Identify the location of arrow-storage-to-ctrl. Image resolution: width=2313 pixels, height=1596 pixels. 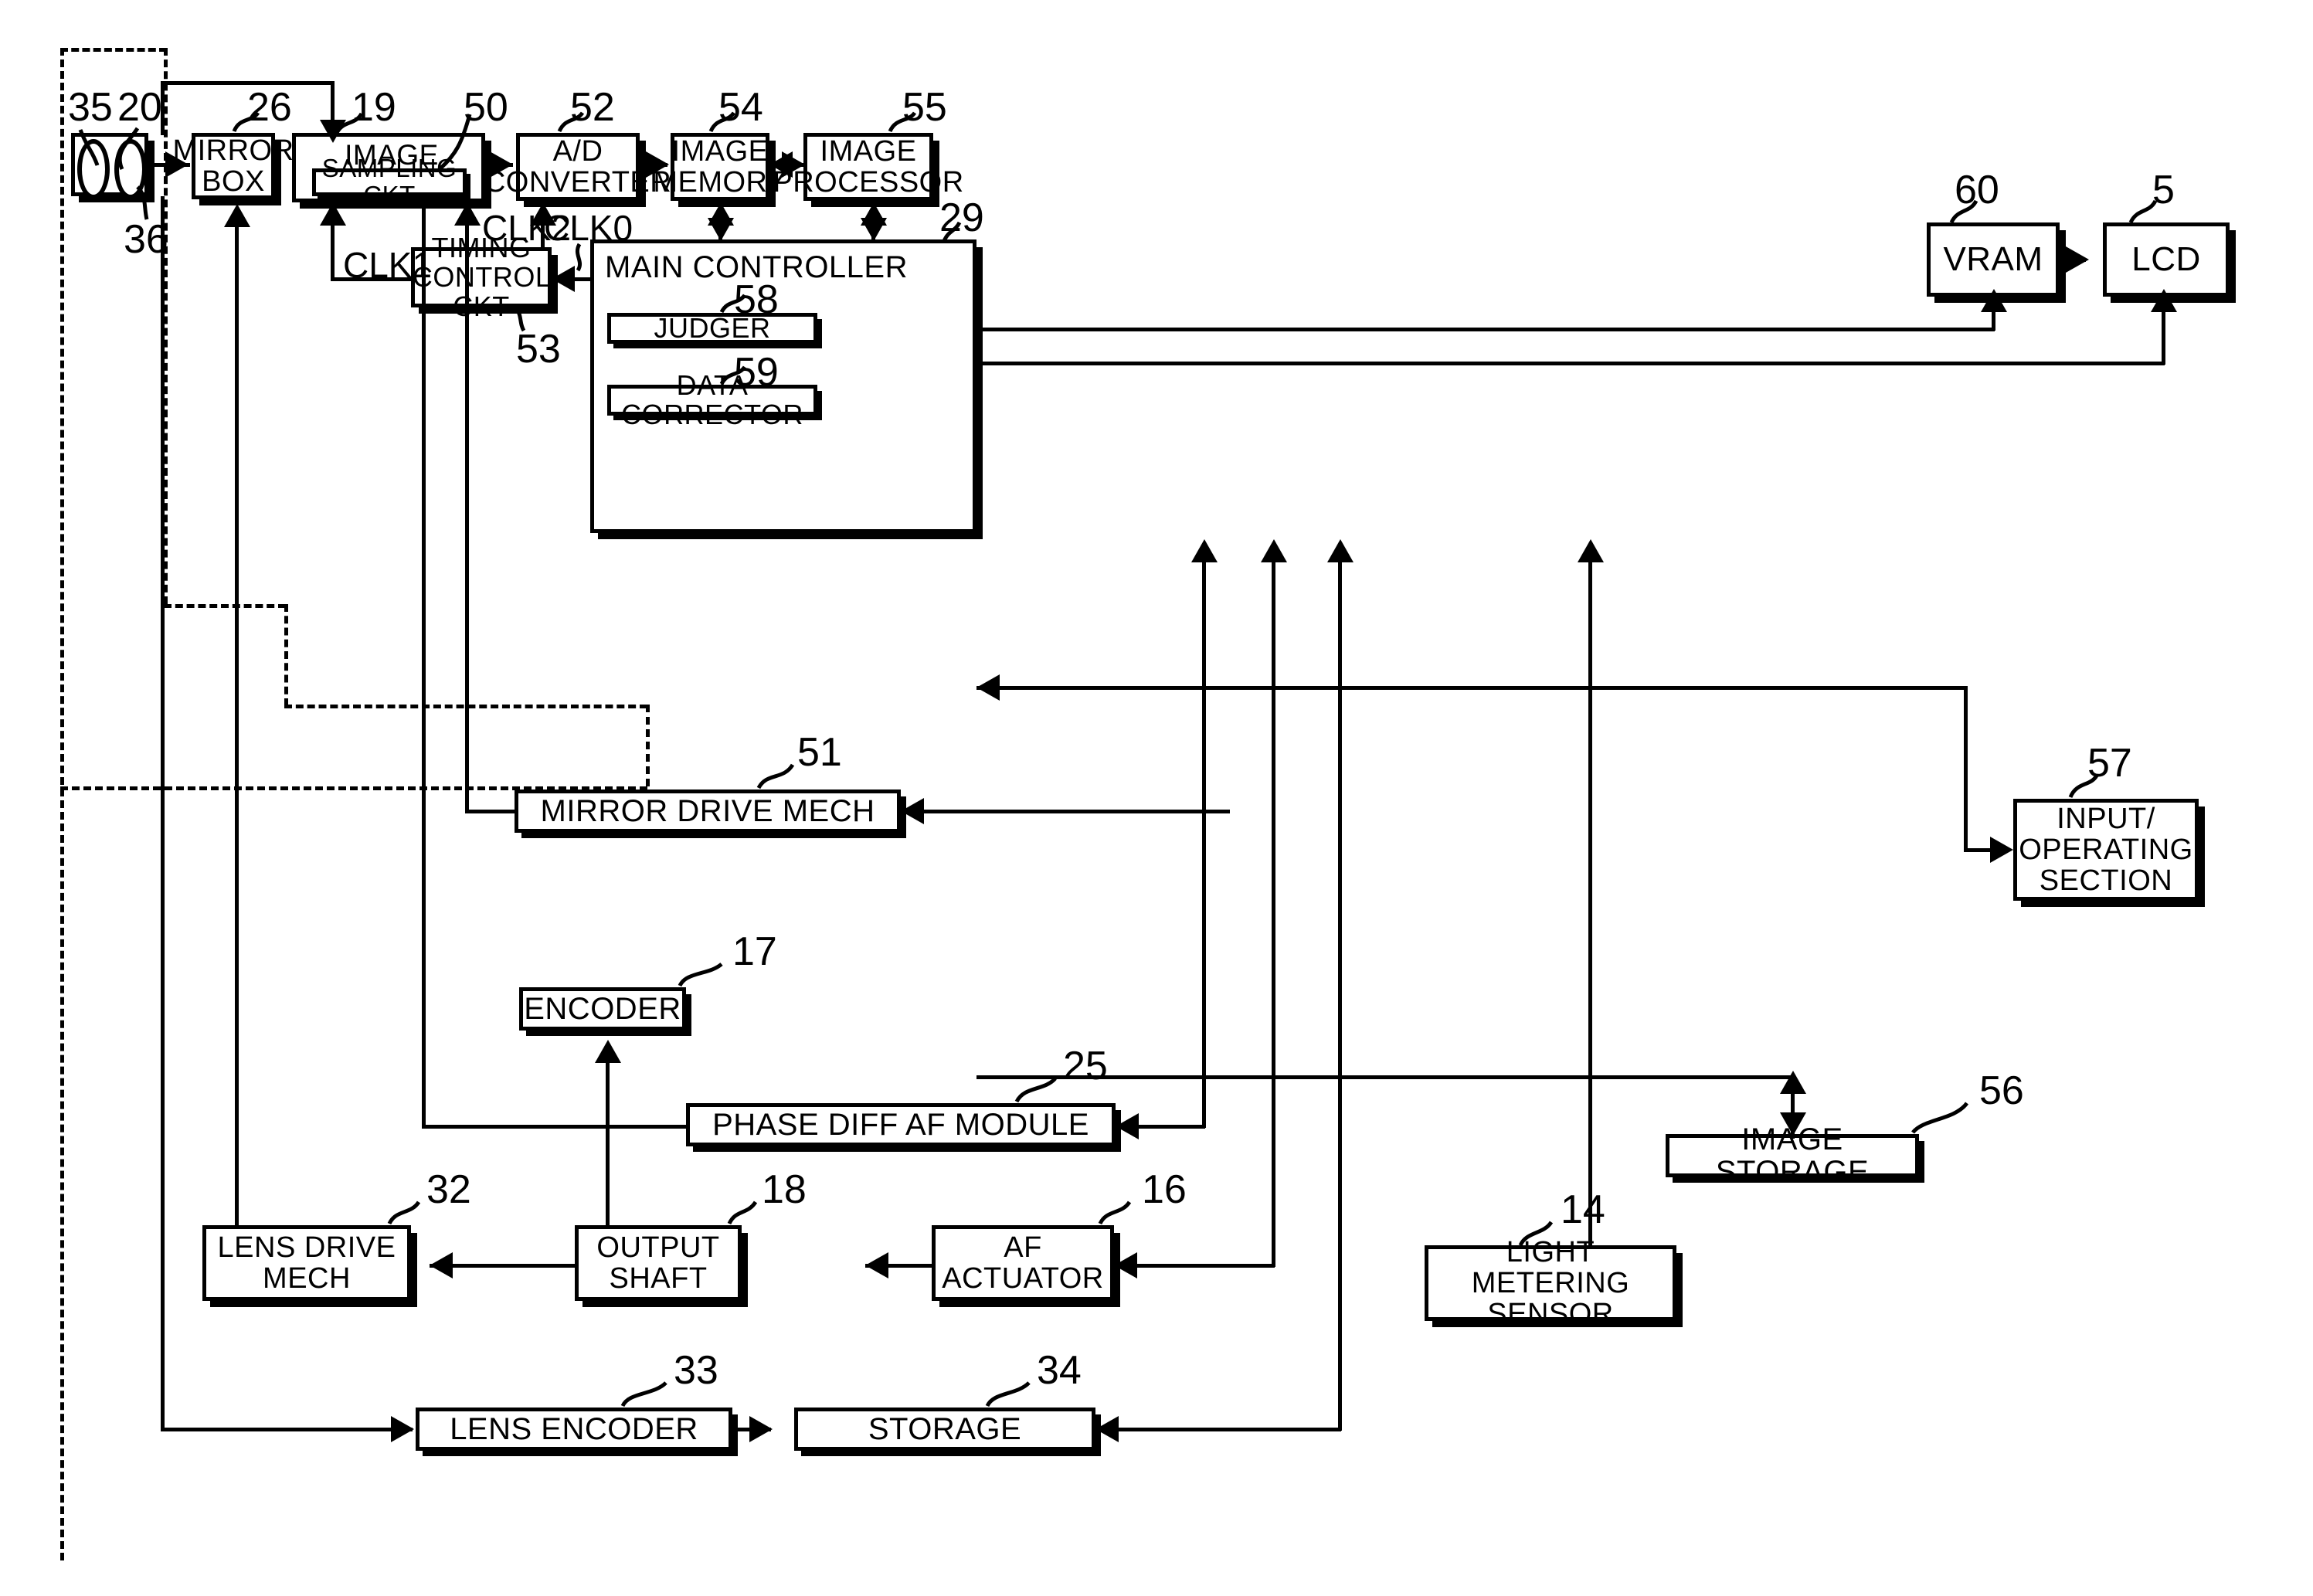
(1340, 550).